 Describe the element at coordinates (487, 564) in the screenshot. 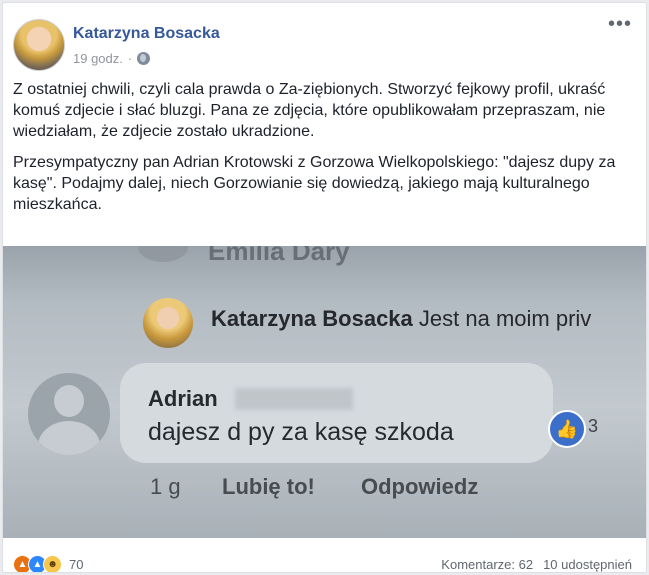

I see `comments-count: Komentarze: 62` at that location.